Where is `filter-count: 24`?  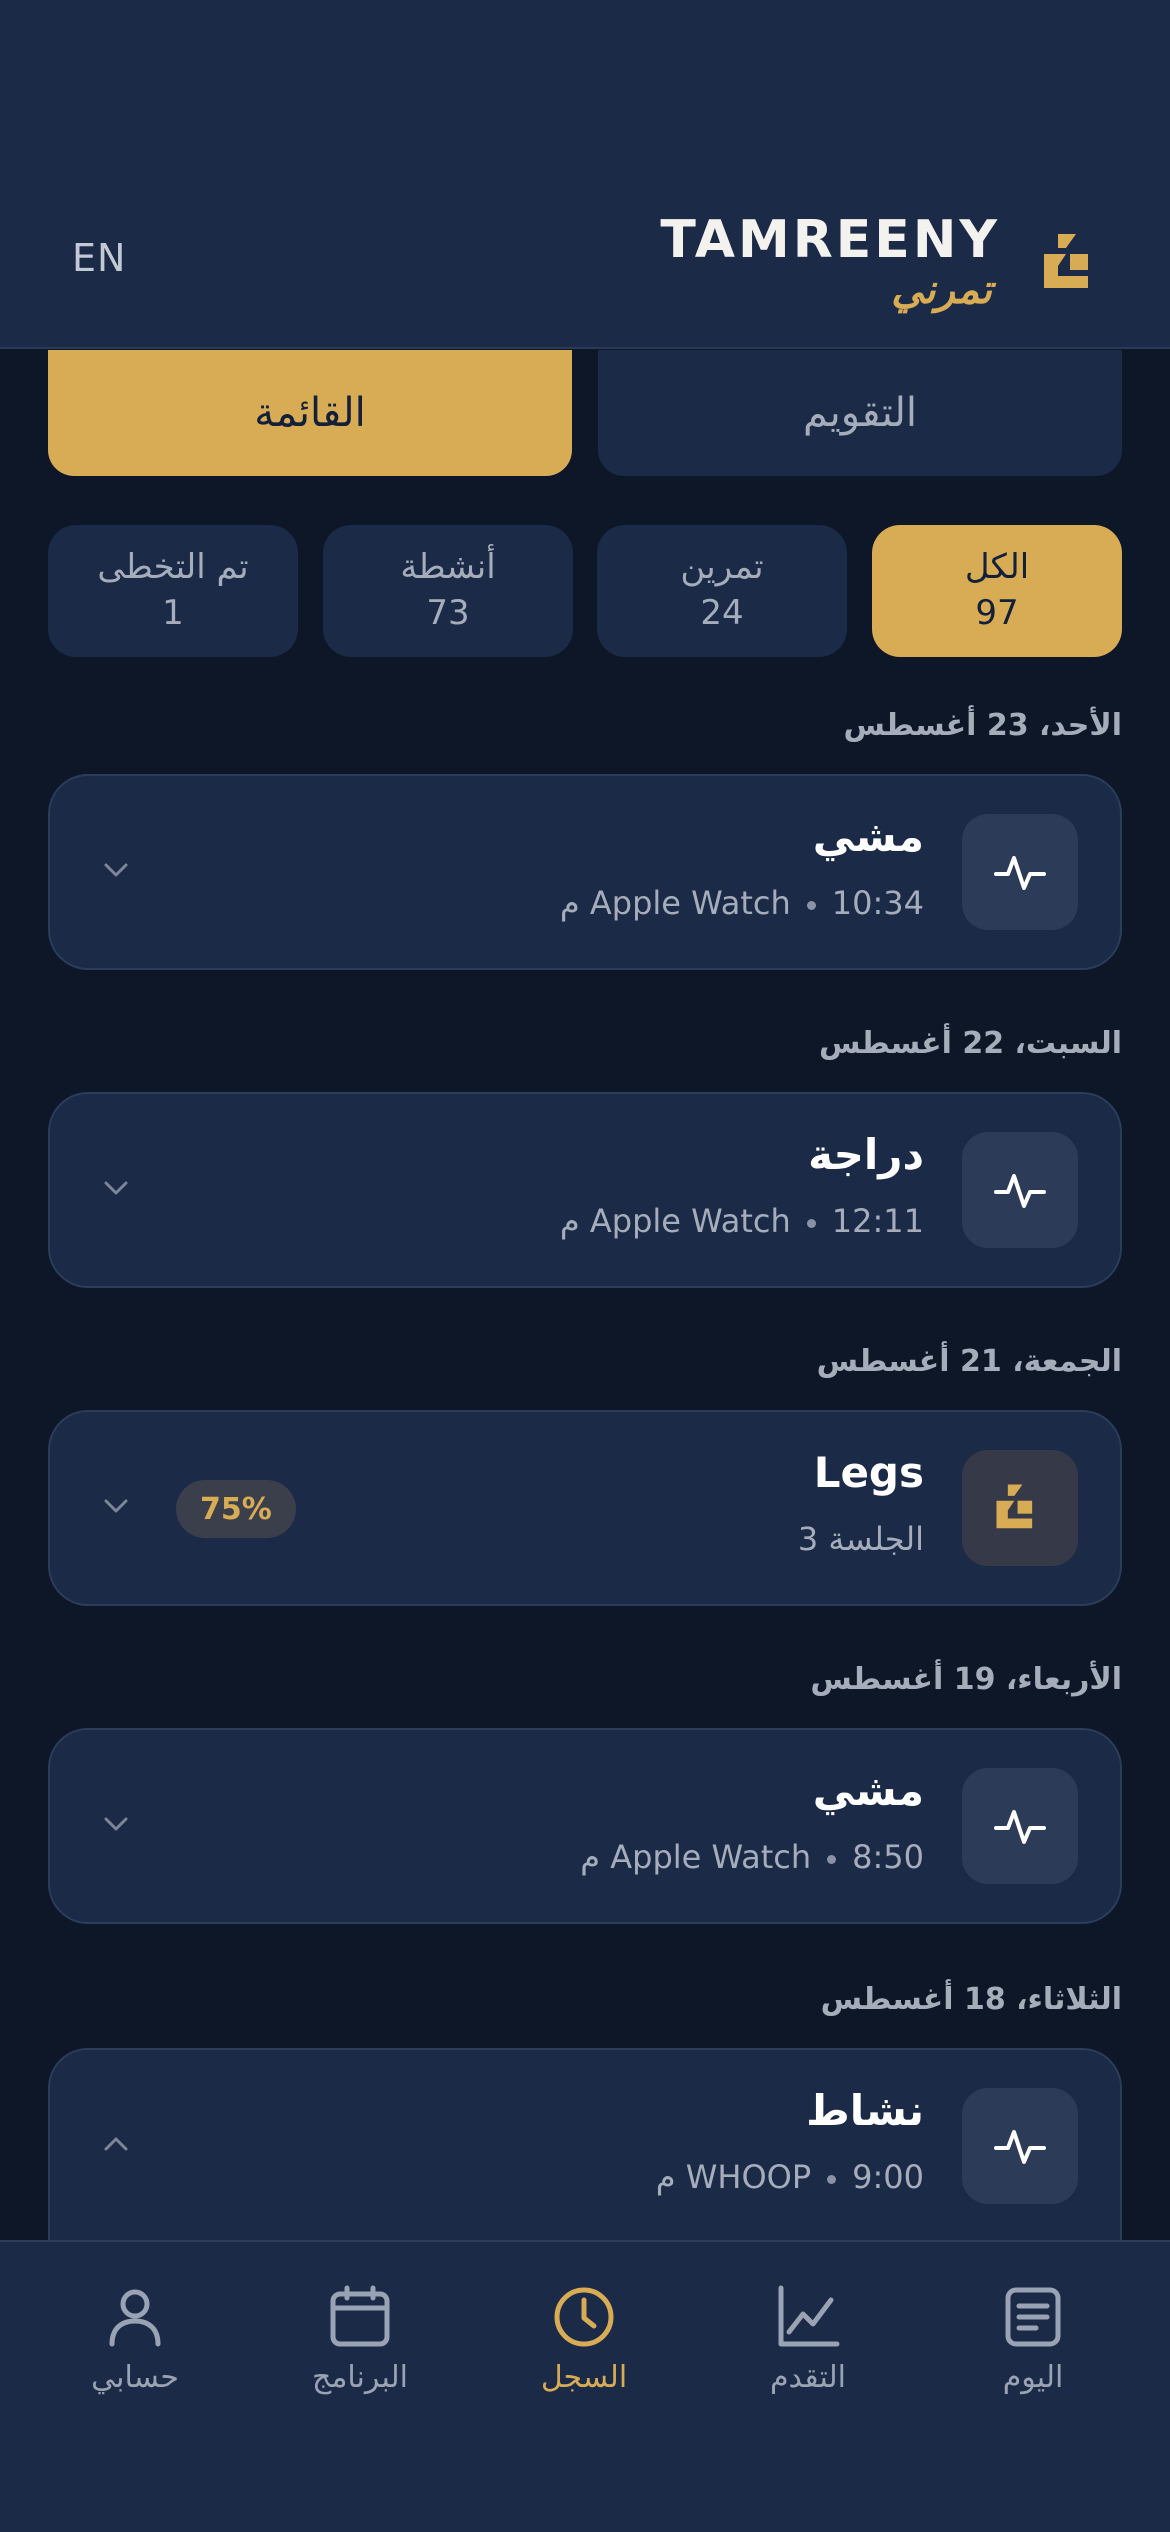 filter-count: 24 is located at coordinates (722, 613).